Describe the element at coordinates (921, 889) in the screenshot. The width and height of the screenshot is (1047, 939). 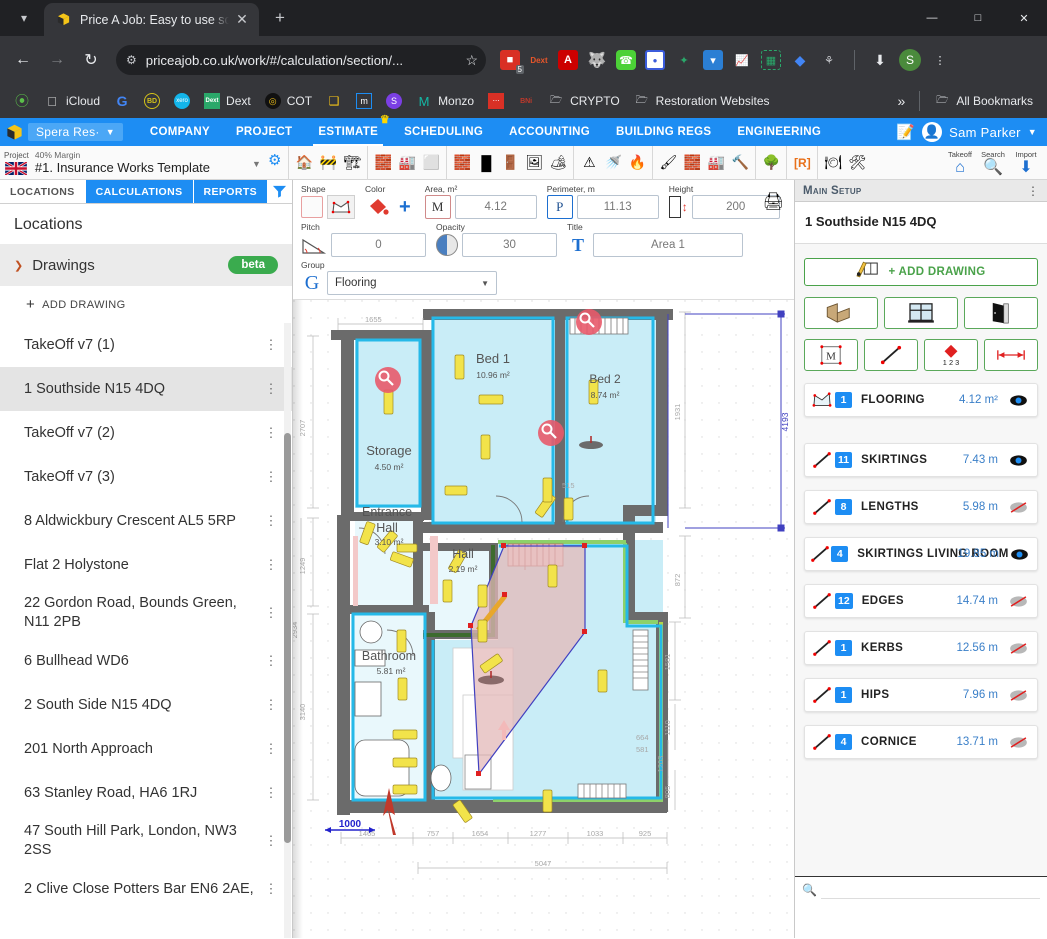
I see `layer-search-bar: 🔍` at that location.